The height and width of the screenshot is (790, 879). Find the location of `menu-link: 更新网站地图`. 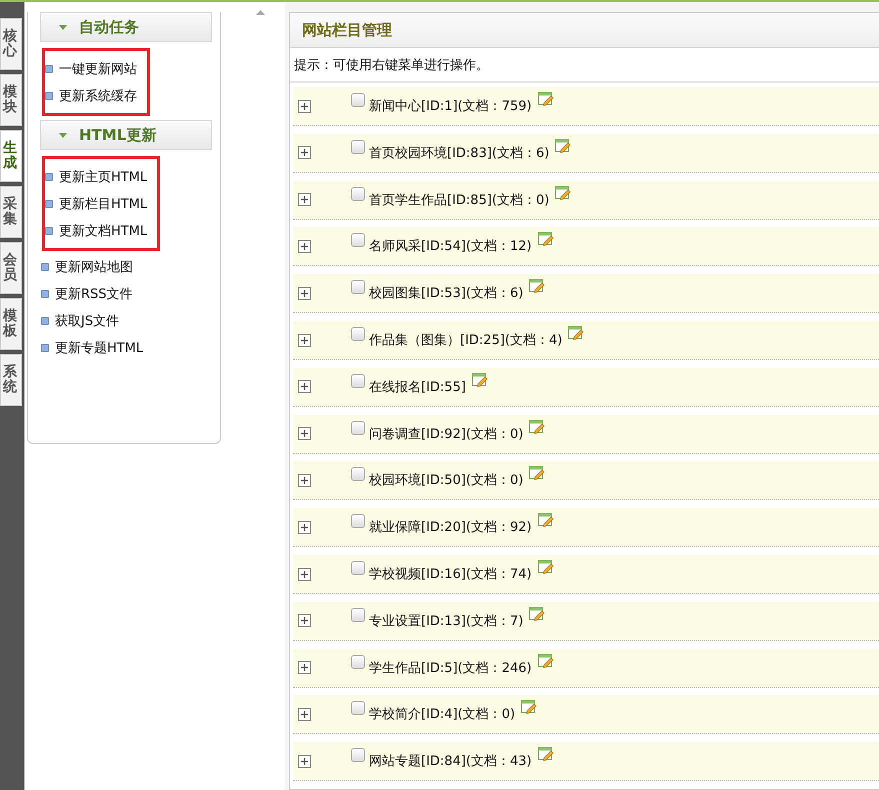

menu-link: 更新网站地图 is located at coordinates (94, 267).